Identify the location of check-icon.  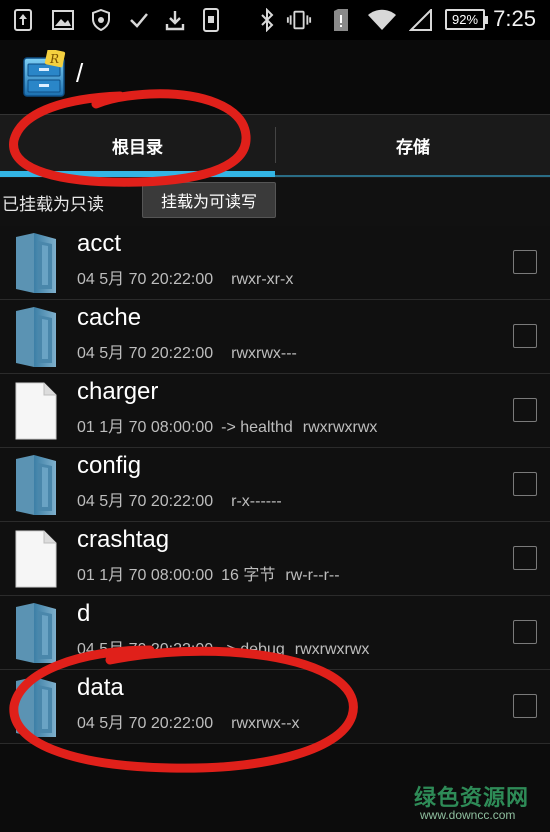
(139, 20).